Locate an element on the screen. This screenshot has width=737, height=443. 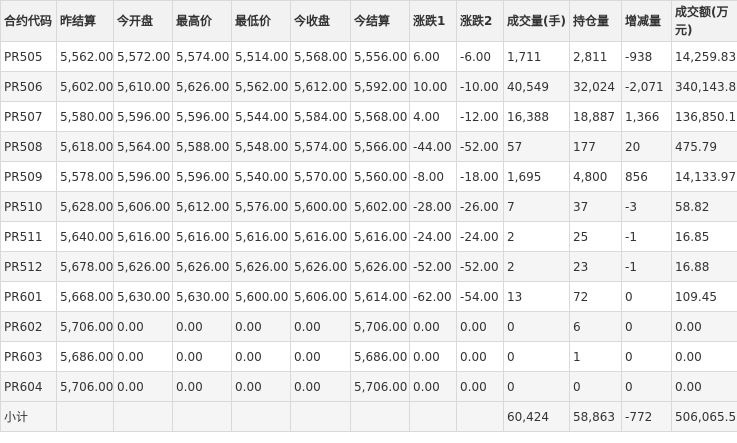
cell-volume: 57 is located at coordinates (536, 146).